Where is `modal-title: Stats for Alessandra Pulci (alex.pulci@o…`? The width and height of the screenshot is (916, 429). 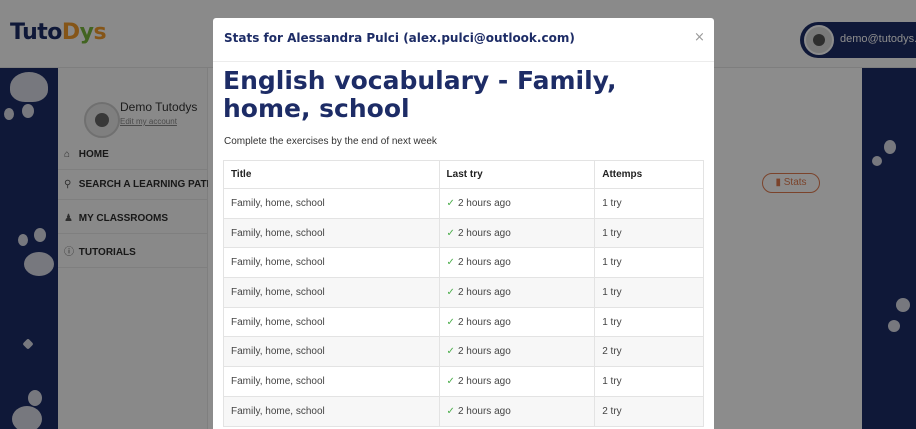
modal-title: Stats for Alessandra Pulci (alex.pulci@o… is located at coordinates (399, 38).